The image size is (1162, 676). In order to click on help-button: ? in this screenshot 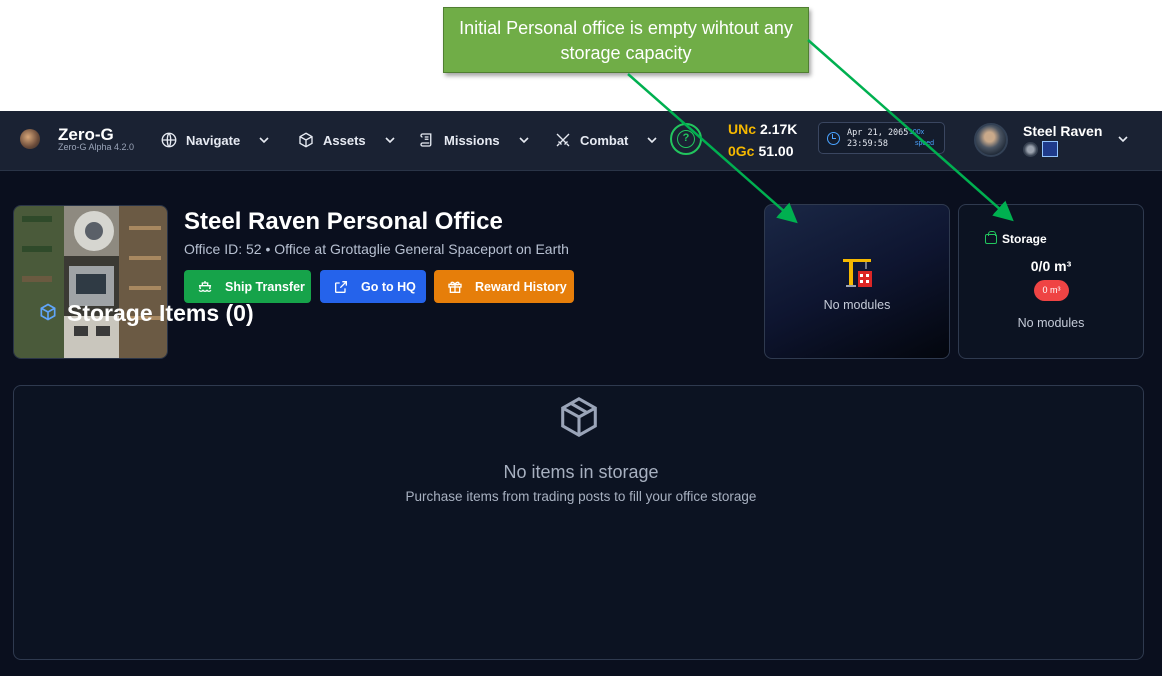, I will do `click(686, 139)`.